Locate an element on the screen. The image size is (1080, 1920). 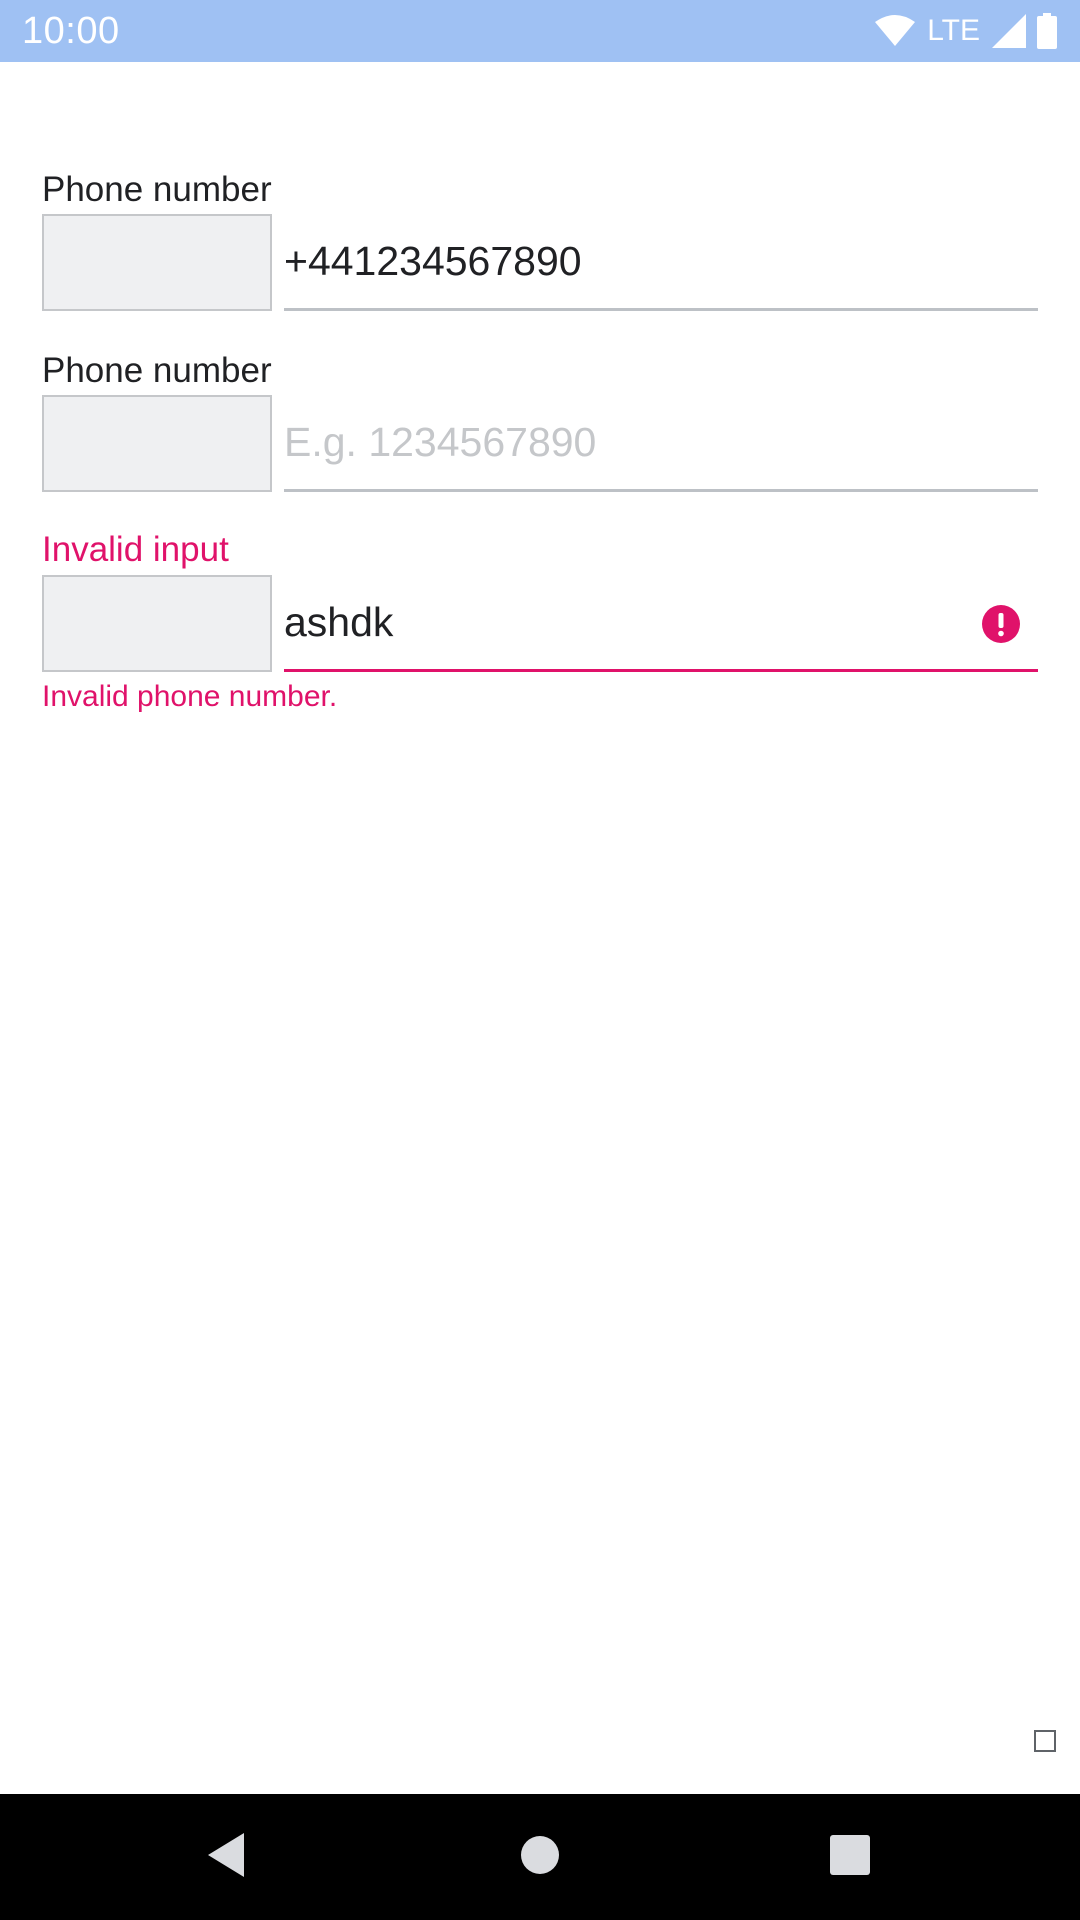
status-icons: LTE is located at coordinates (966, 31).